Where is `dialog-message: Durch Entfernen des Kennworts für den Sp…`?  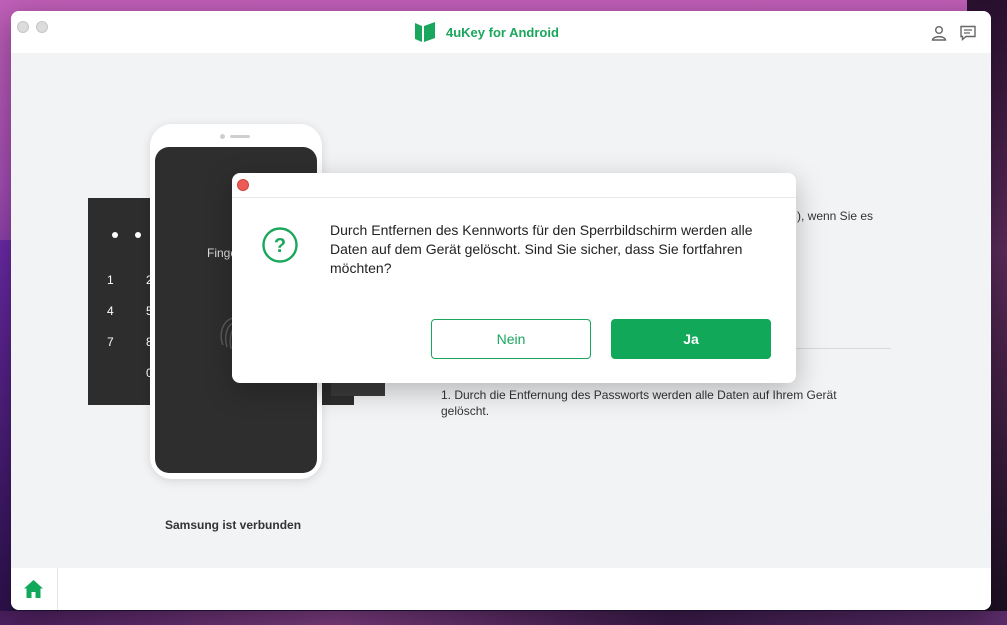
dialog-message: Durch Entfernen des Kennworts für den Sp… is located at coordinates (541, 249).